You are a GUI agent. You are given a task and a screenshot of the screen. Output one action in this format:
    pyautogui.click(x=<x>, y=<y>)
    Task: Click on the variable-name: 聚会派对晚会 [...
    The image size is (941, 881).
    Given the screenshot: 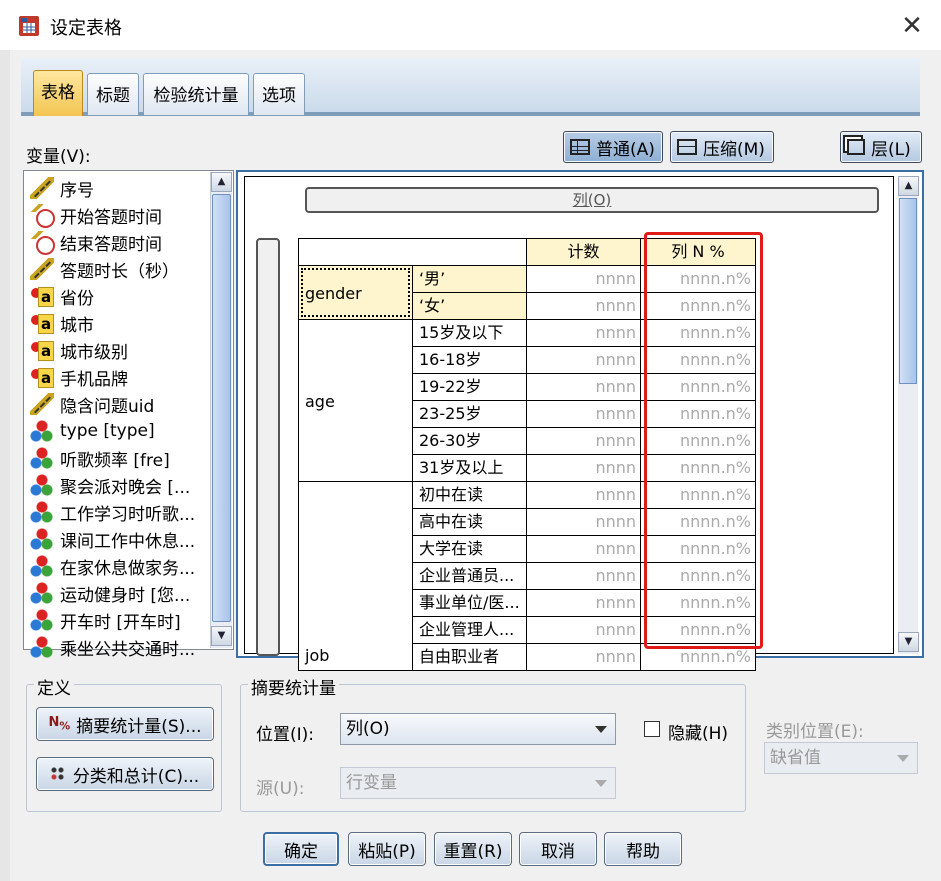 What is the action you would take?
    pyautogui.click(x=125, y=487)
    